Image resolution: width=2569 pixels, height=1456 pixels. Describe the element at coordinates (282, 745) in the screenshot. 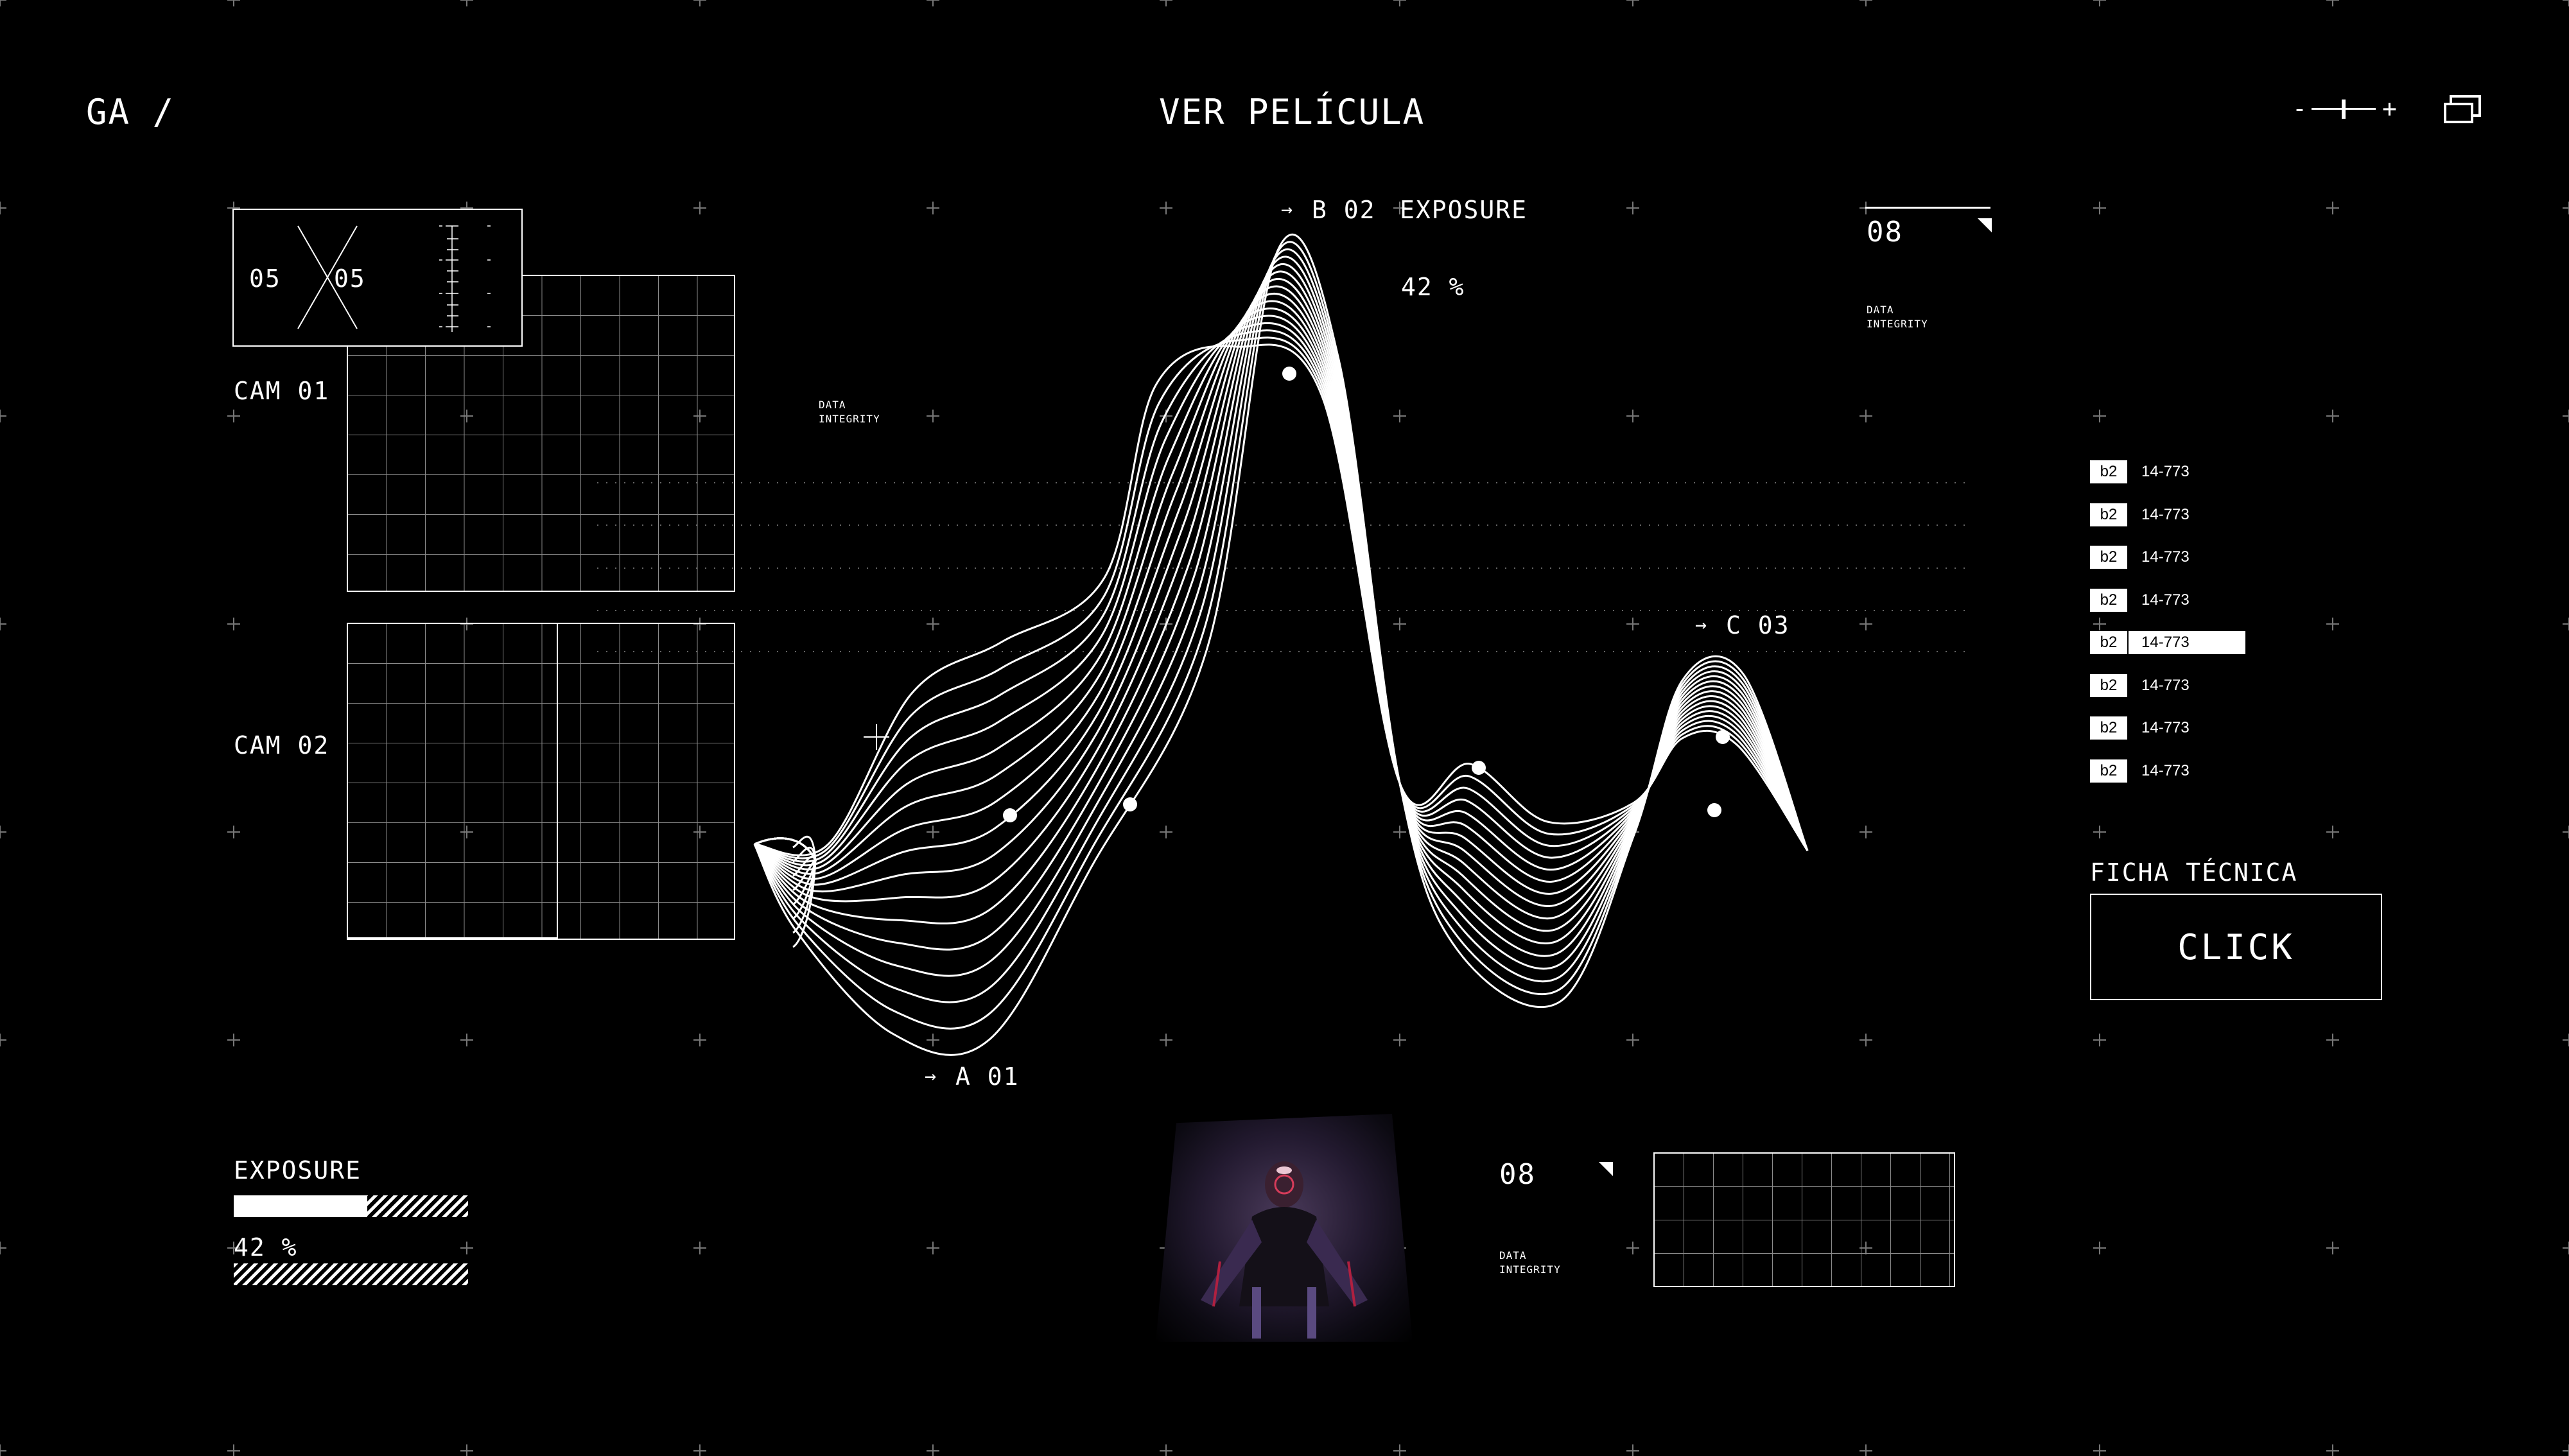

I see `cam-02-label: CAM 02` at that location.